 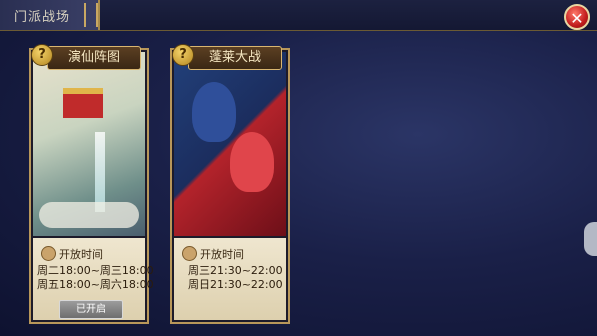 I want to click on title-ornament-icon, so click(x=91, y=15).